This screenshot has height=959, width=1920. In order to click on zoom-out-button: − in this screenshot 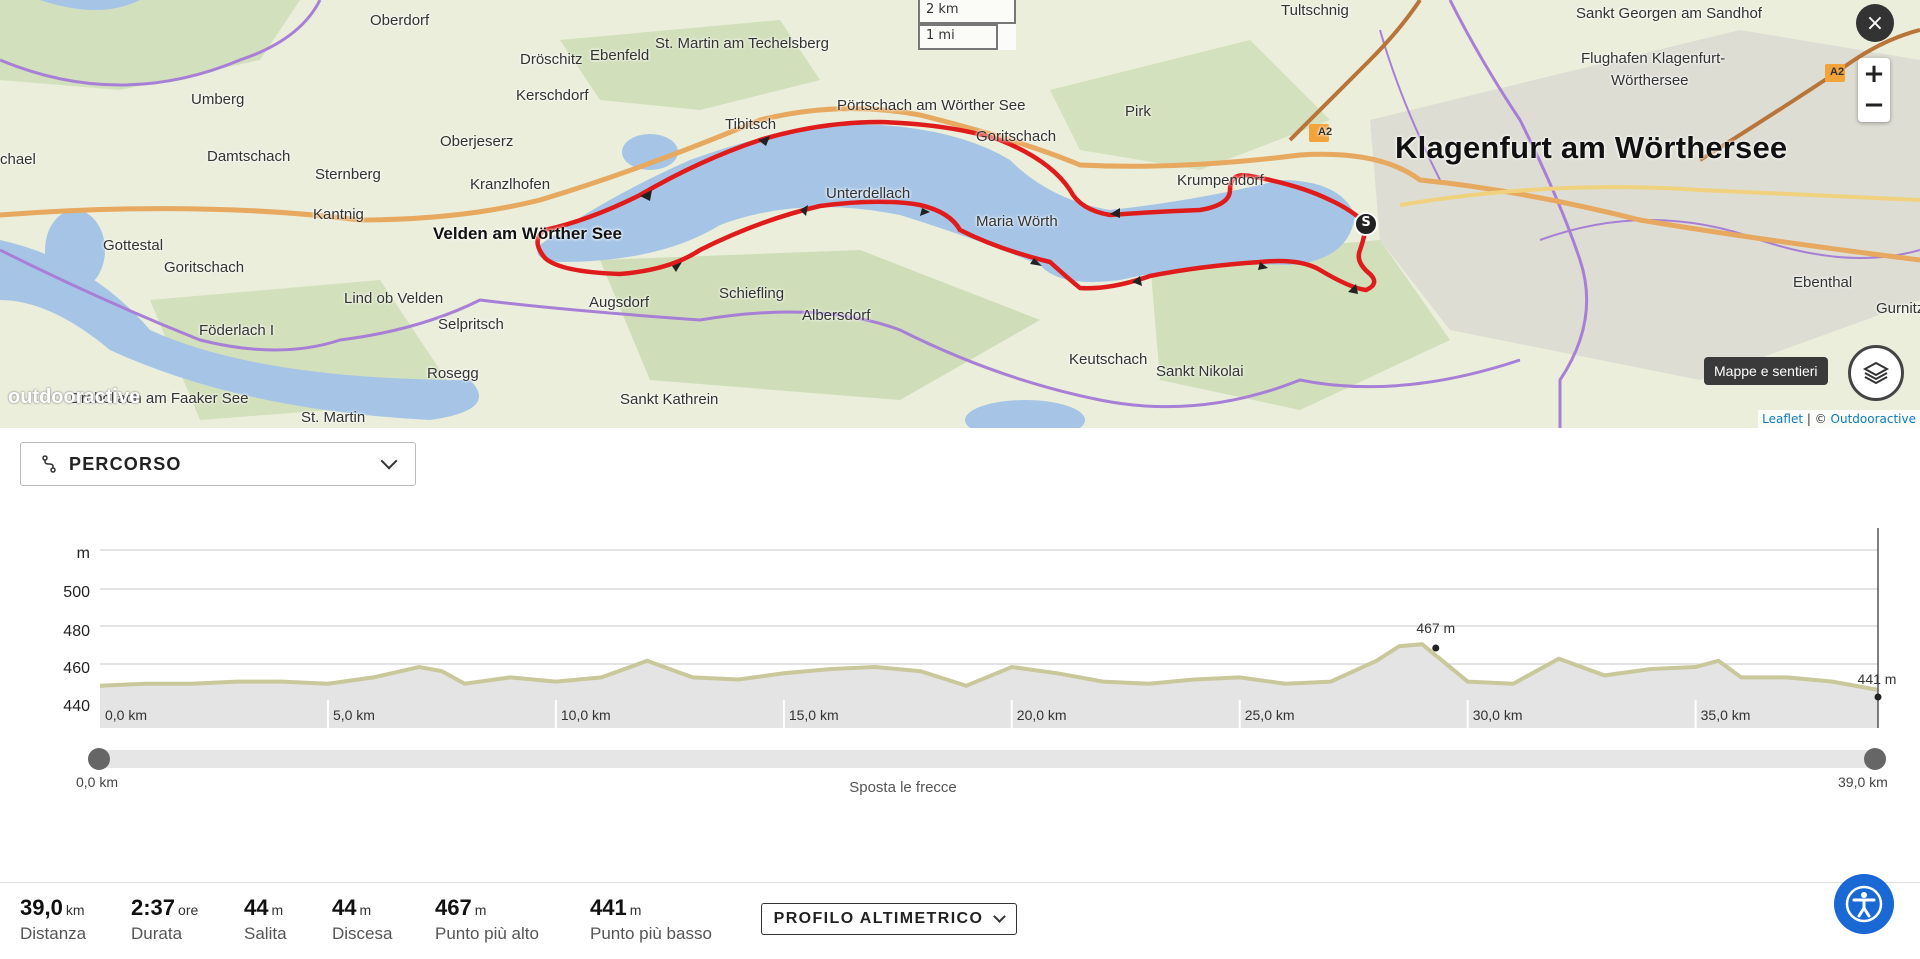, I will do `click(1874, 106)`.